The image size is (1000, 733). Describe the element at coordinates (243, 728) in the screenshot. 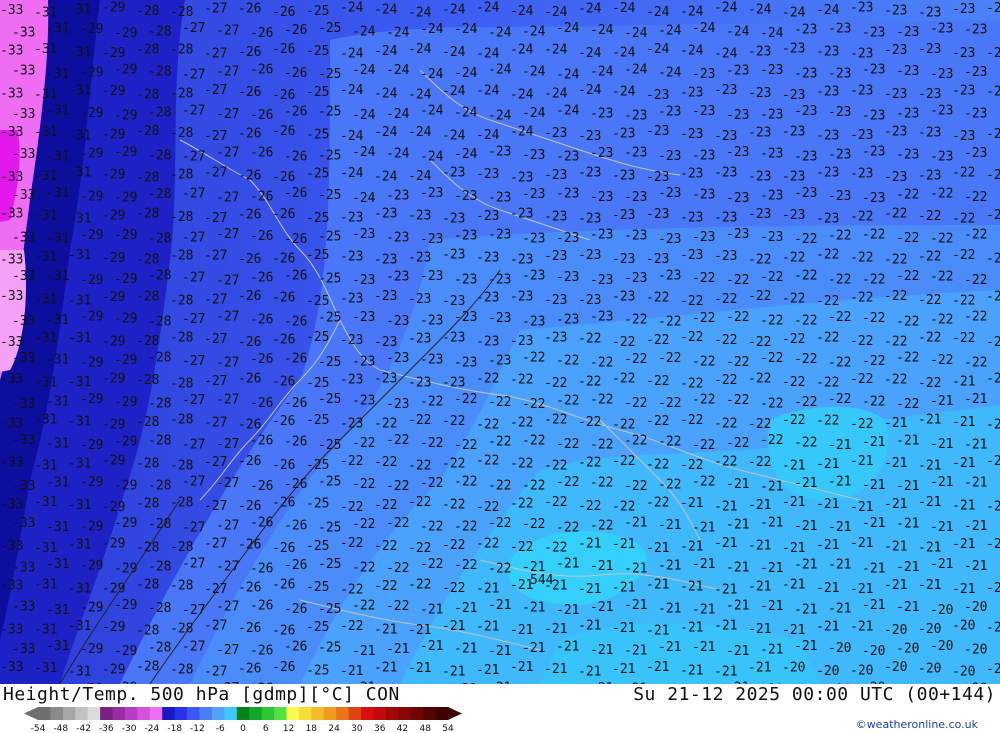

I see `scale-tick-label: 0` at that location.